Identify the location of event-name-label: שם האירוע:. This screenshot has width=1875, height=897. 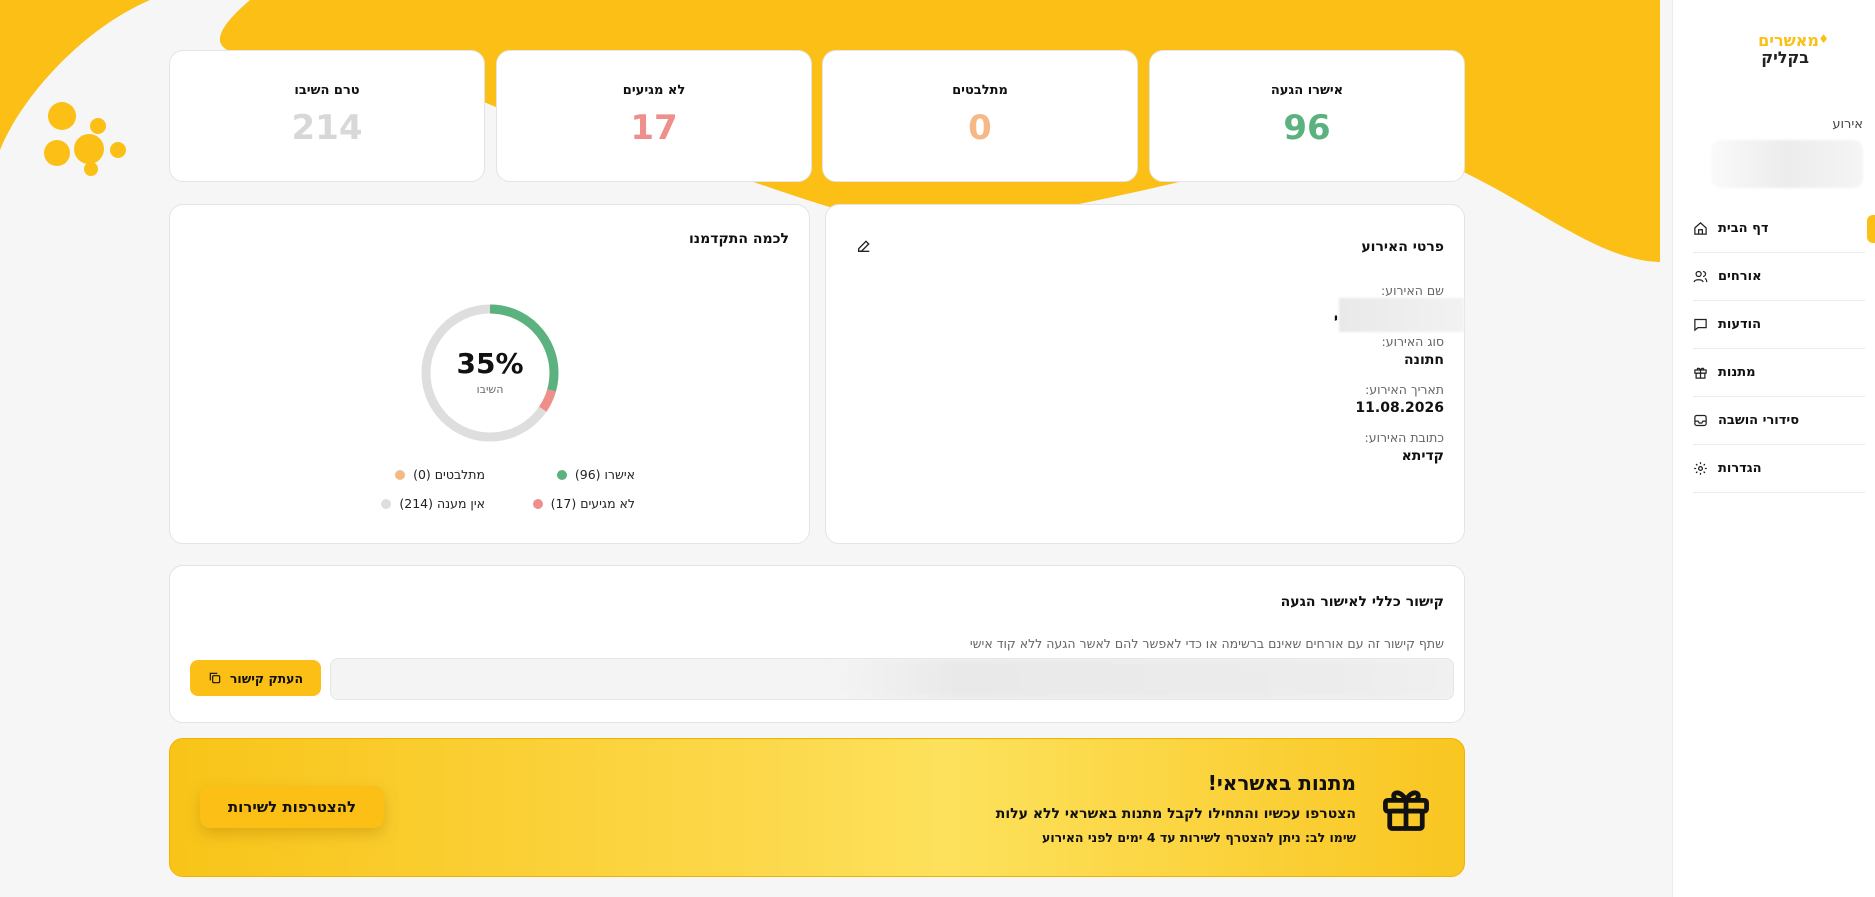
(1412, 290).